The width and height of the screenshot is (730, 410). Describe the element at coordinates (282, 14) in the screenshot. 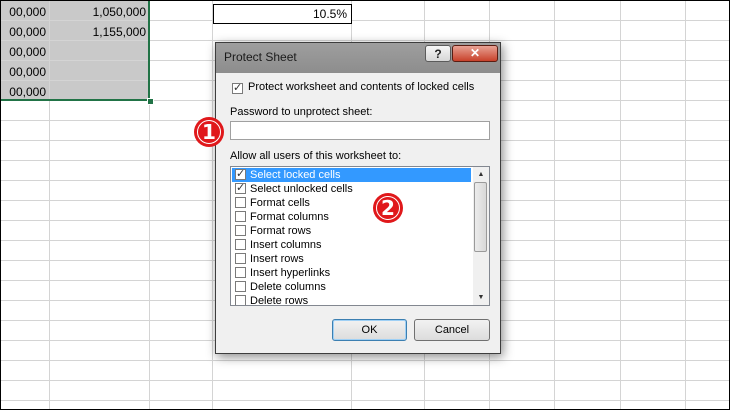

I see `percent-cell: 10.5%` at that location.